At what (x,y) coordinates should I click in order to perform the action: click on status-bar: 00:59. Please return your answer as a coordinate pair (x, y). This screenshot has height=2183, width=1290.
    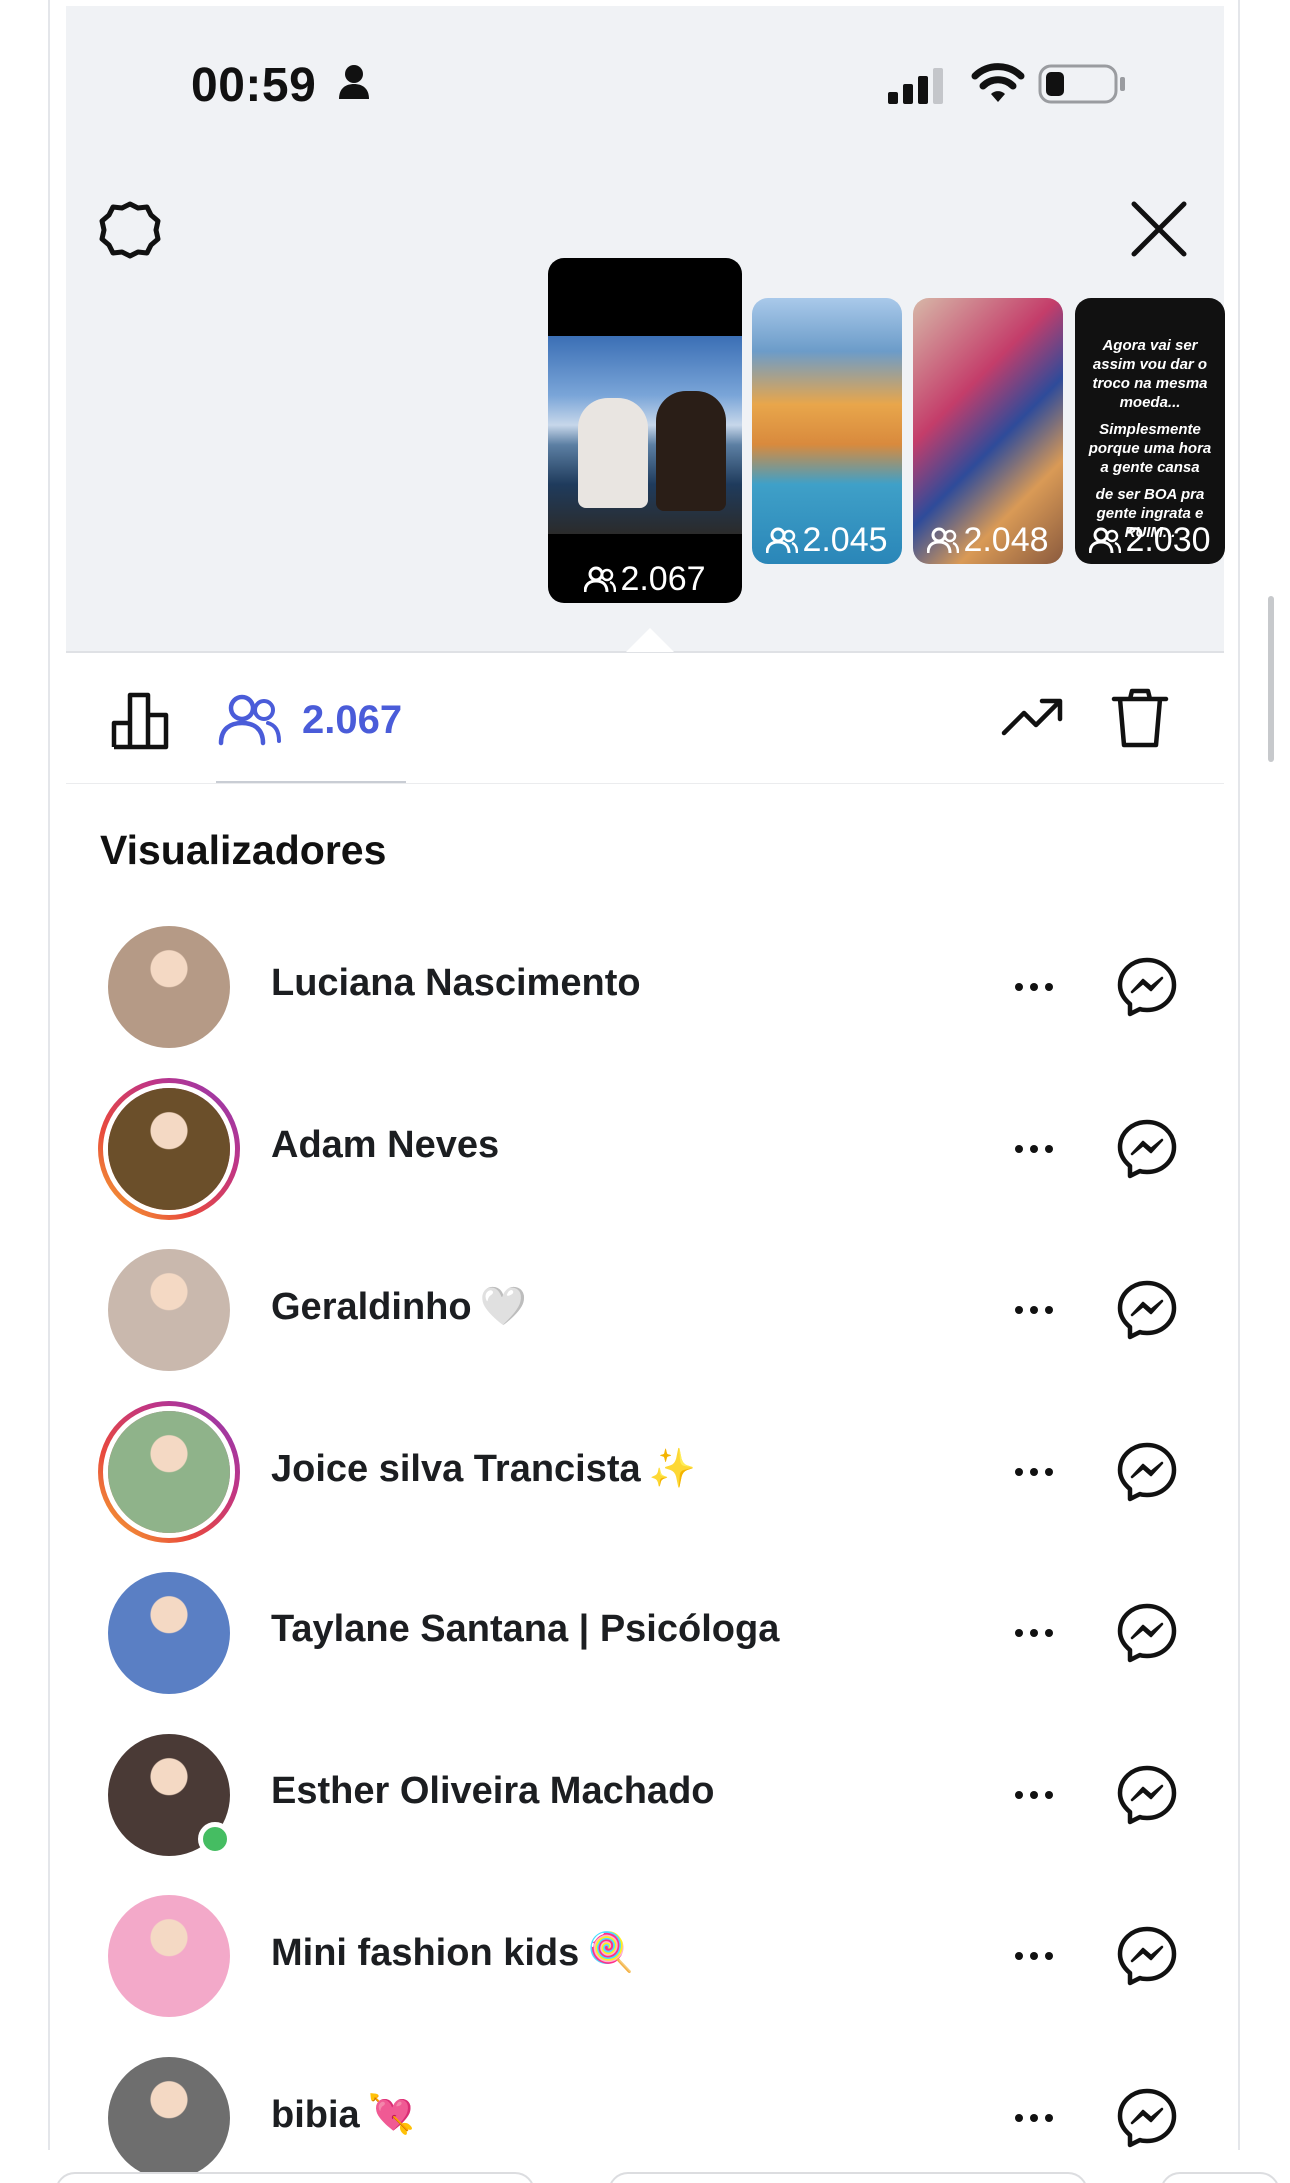
    Looking at the image, I should click on (645, 85).